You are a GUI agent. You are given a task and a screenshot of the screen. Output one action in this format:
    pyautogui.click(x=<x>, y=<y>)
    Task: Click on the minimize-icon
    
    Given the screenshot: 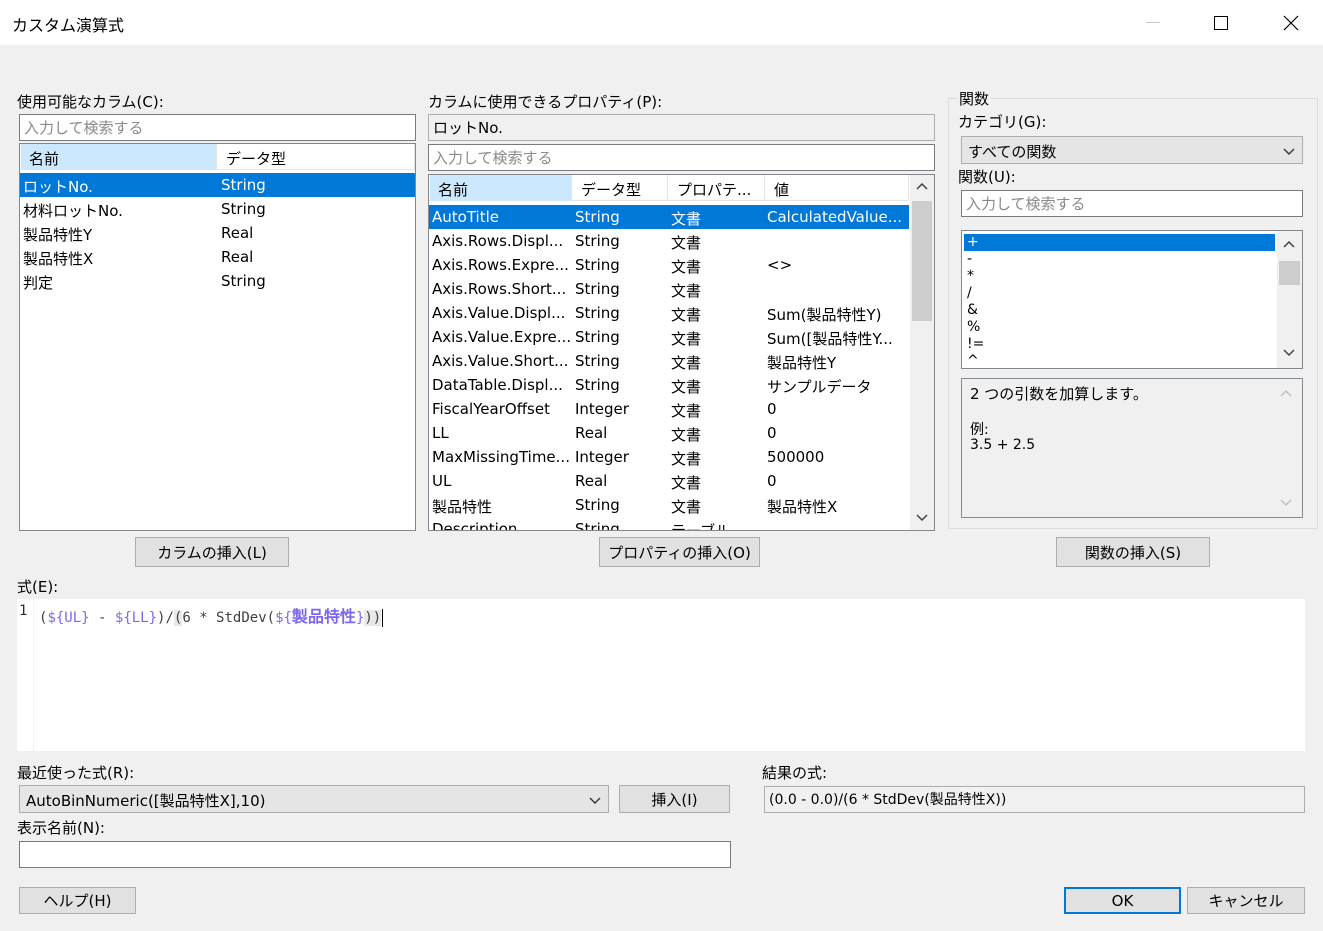 What is the action you would take?
    pyautogui.click(x=1153, y=22)
    